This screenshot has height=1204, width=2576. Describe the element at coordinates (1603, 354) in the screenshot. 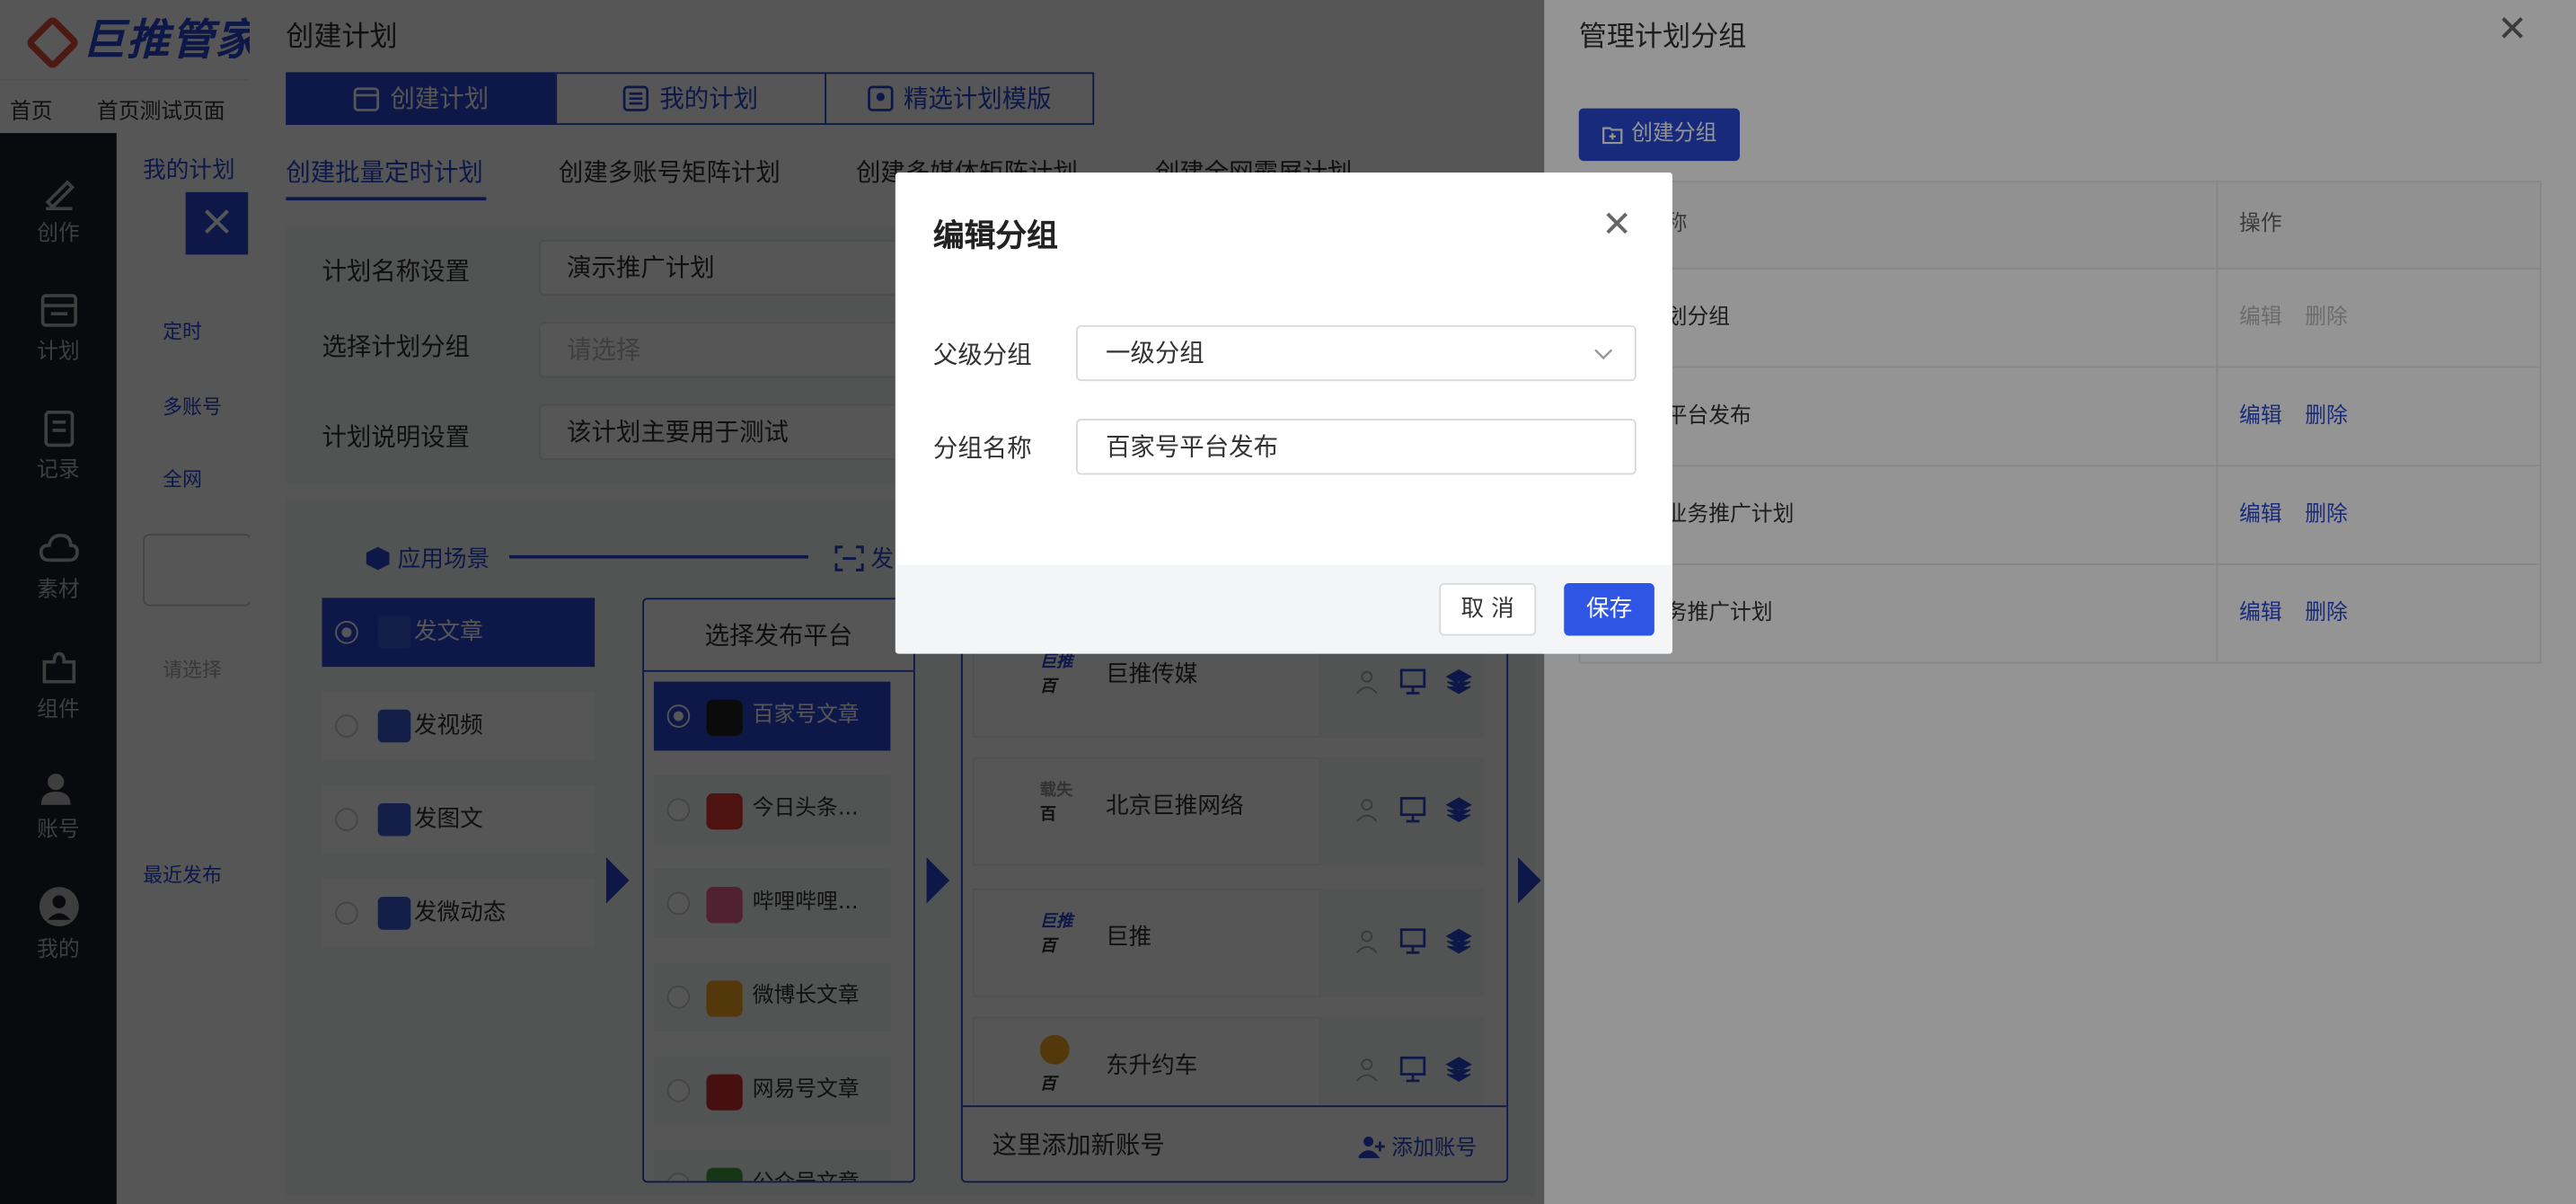

I see `chevron-down-icon` at that location.